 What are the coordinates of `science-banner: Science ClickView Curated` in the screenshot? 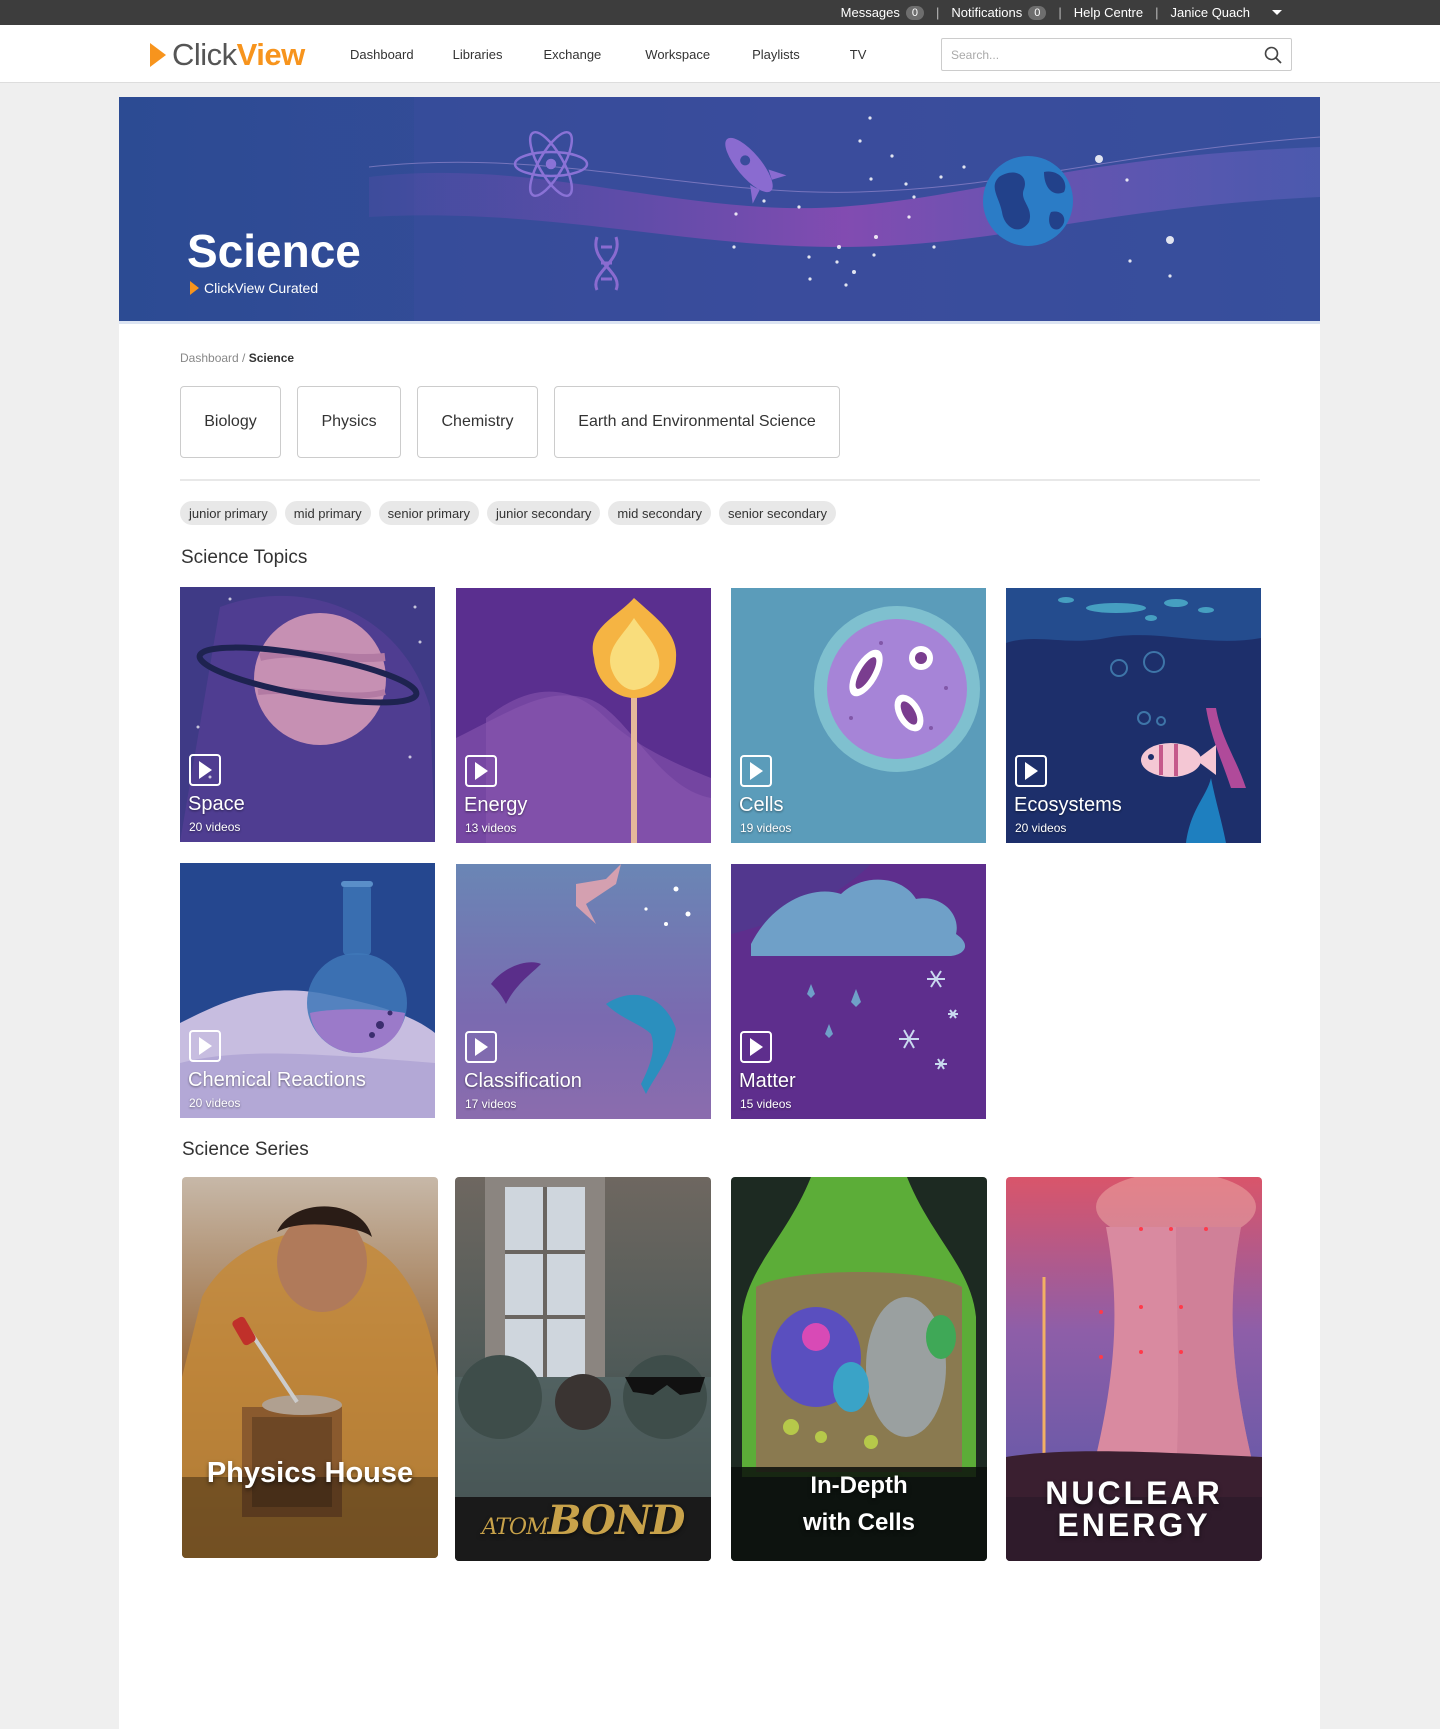 It's located at (719, 210).